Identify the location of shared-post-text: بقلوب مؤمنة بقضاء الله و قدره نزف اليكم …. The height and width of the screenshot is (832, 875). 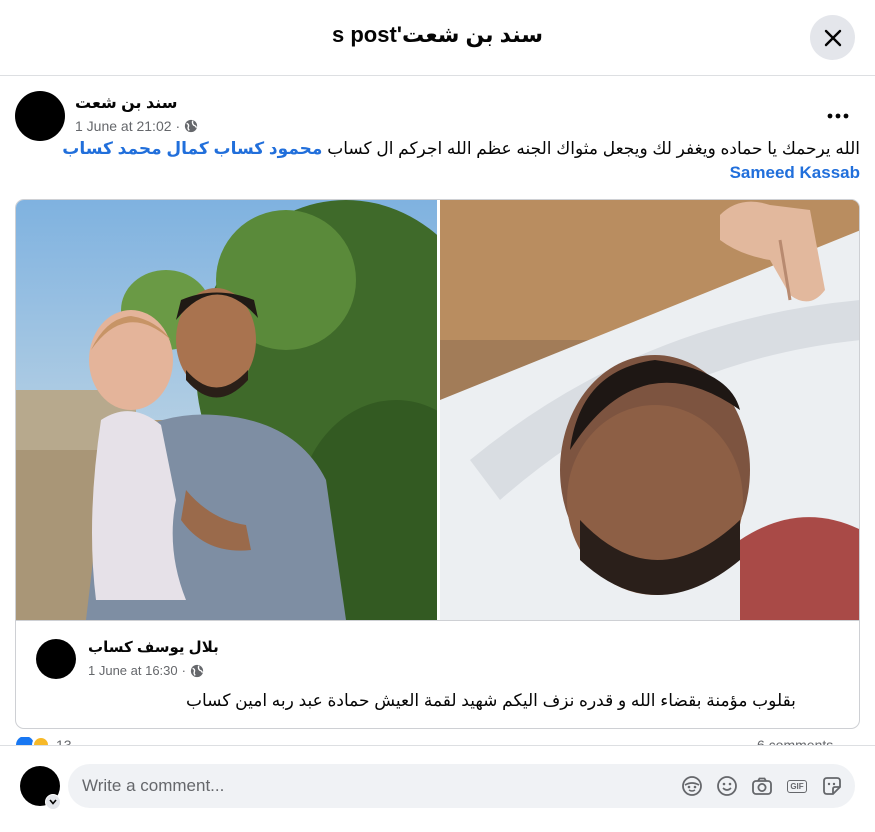
(491, 700).